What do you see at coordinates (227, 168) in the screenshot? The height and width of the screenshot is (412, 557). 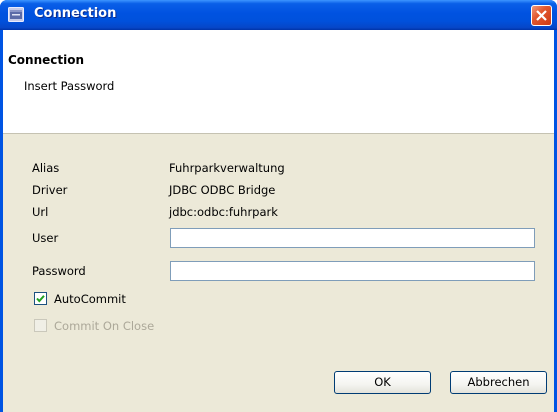 I see `alias-value: Fuhrparkverwaltung` at bounding box center [227, 168].